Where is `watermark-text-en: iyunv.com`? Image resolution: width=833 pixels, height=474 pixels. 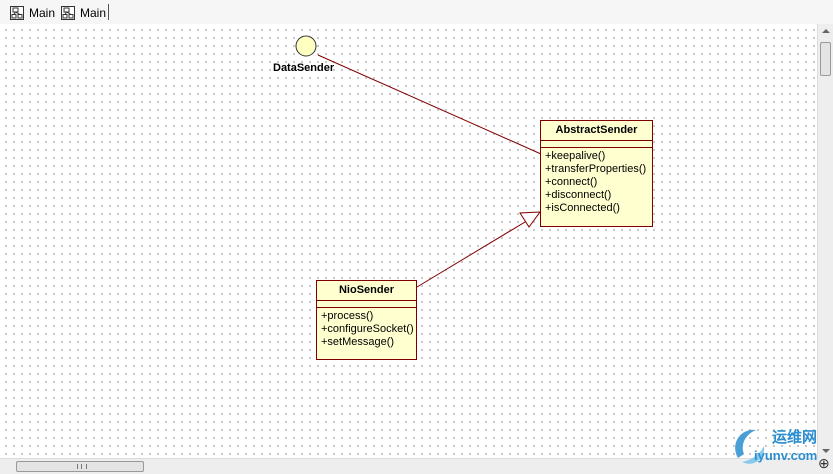 watermark-text-en: iyunv.com is located at coordinates (786, 455).